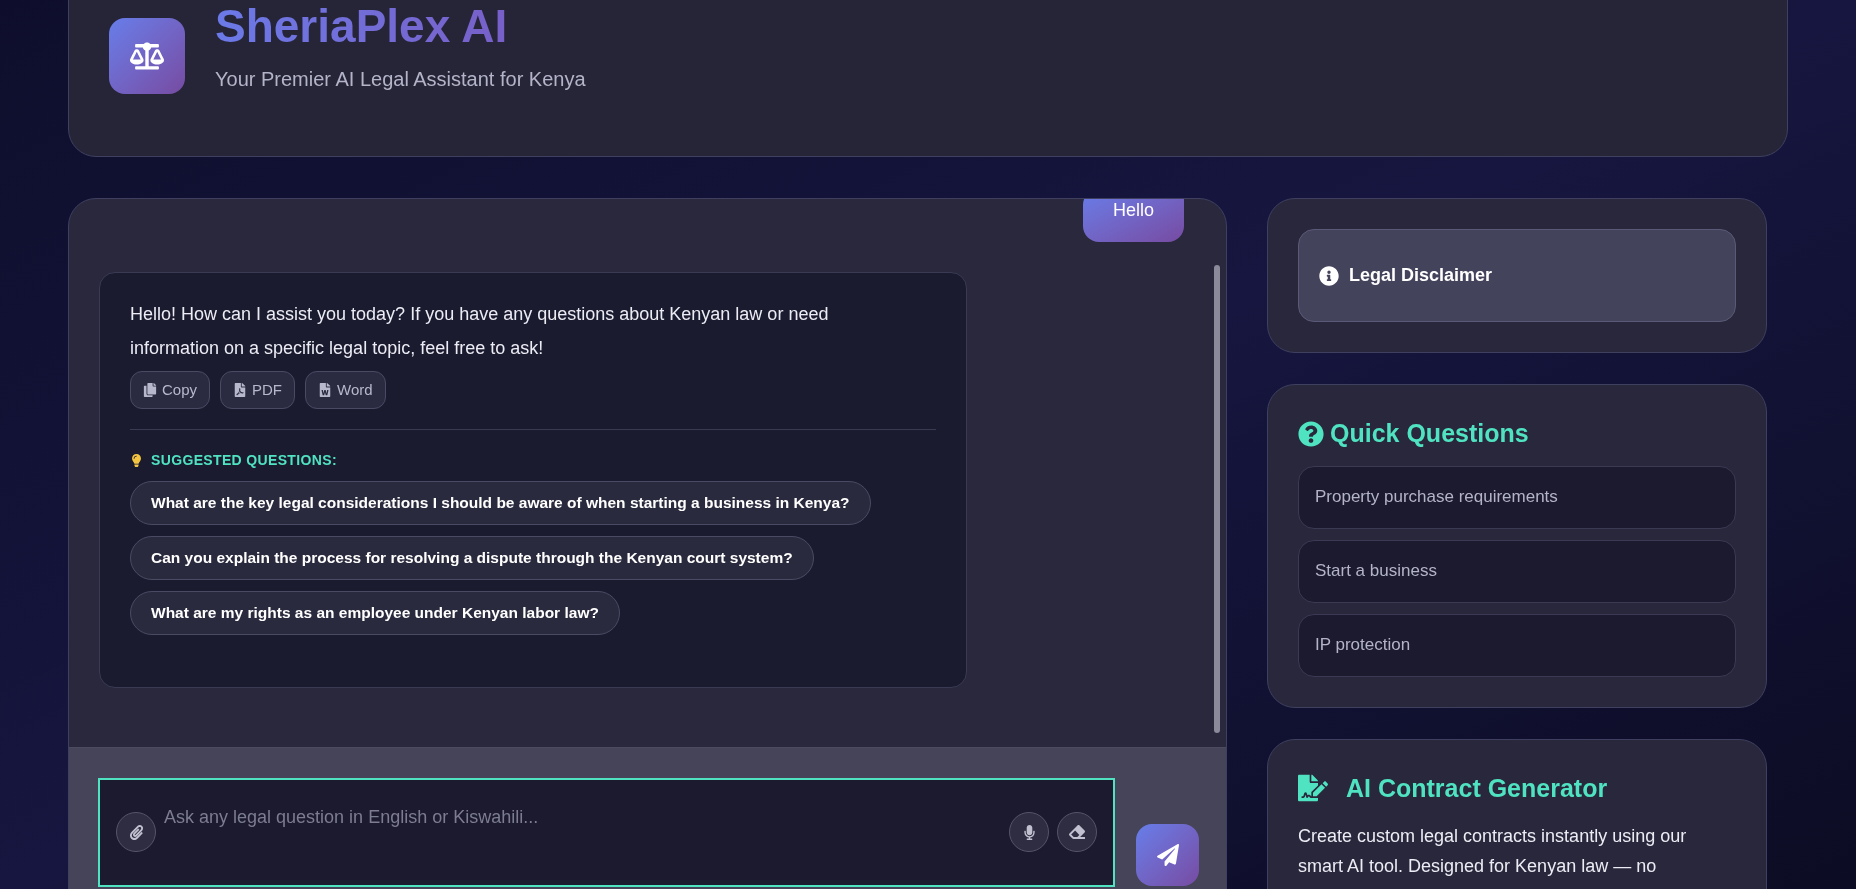  What do you see at coordinates (1517, 571) in the screenshot?
I see `quick-question-button: Start a business` at bounding box center [1517, 571].